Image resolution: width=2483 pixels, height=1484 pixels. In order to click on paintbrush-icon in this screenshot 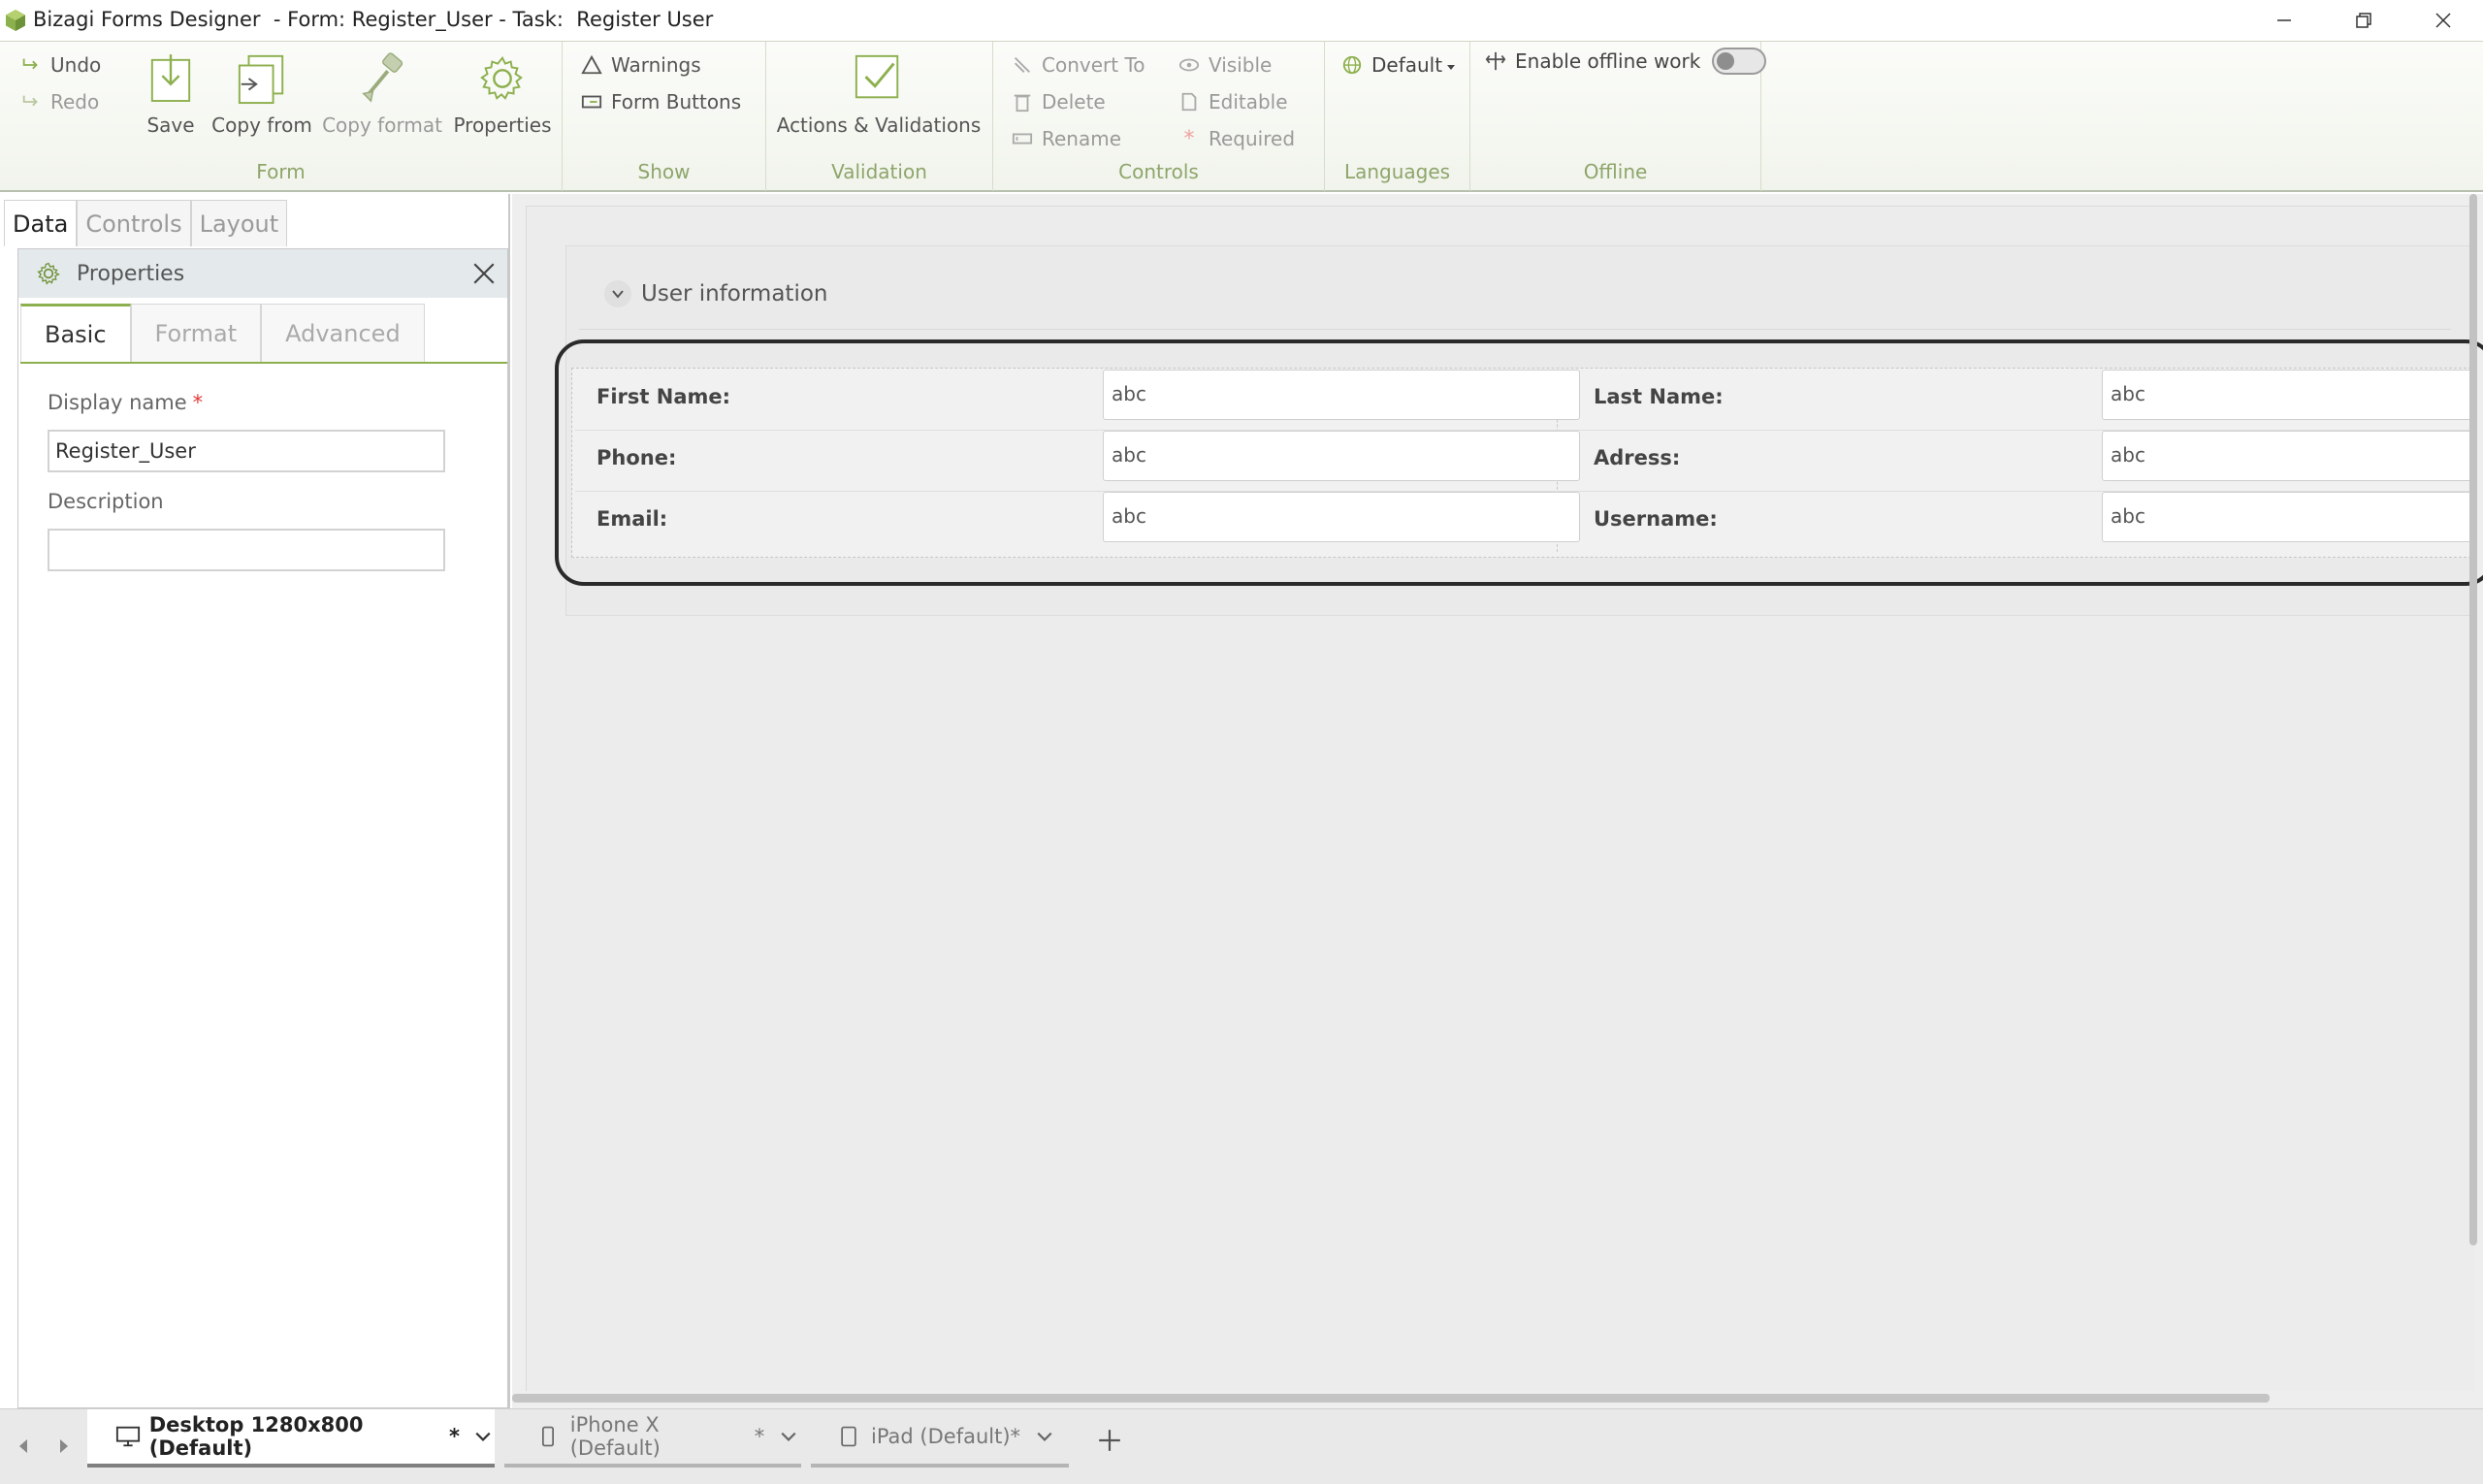, I will do `click(382, 78)`.